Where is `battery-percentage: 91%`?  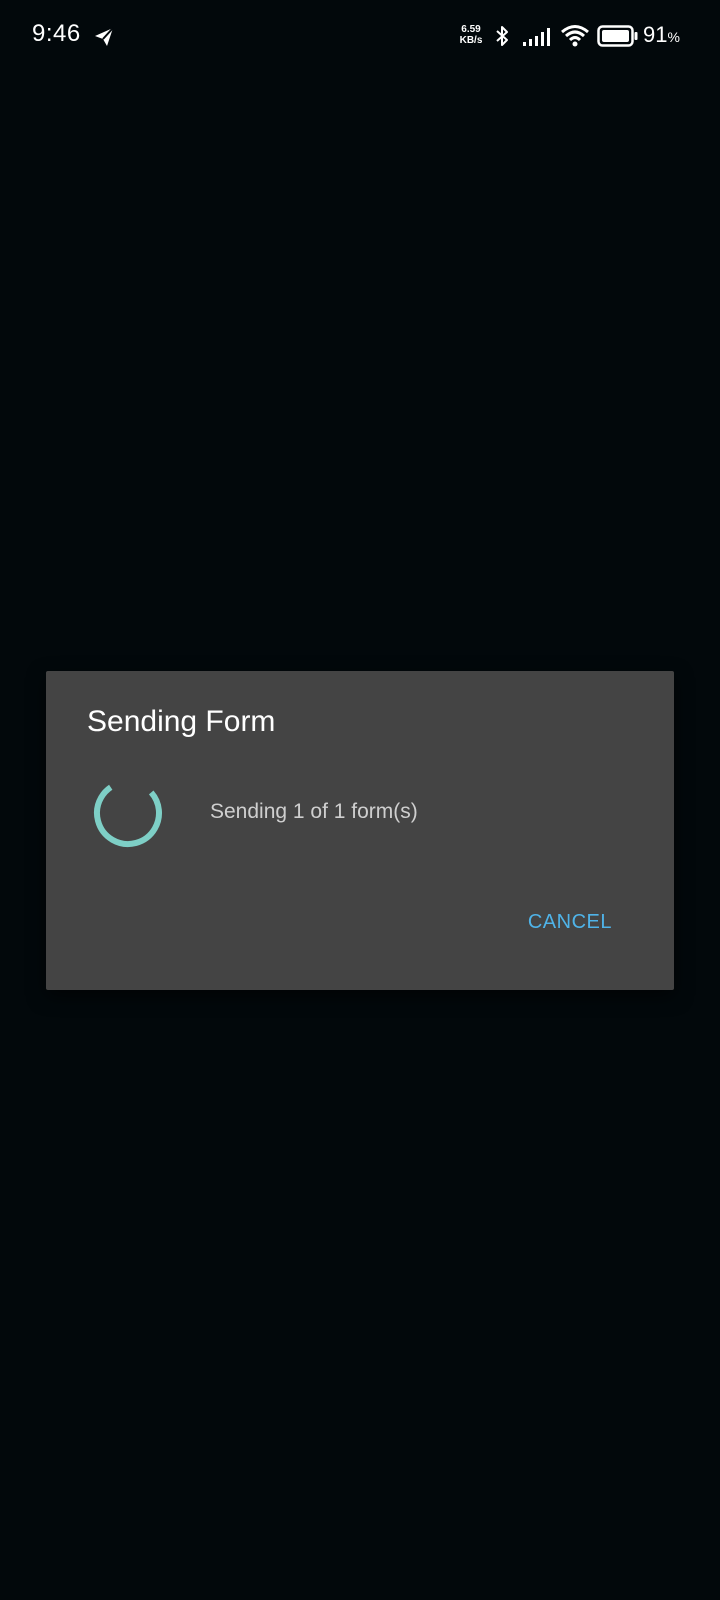 battery-percentage: 91% is located at coordinates (661, 35).